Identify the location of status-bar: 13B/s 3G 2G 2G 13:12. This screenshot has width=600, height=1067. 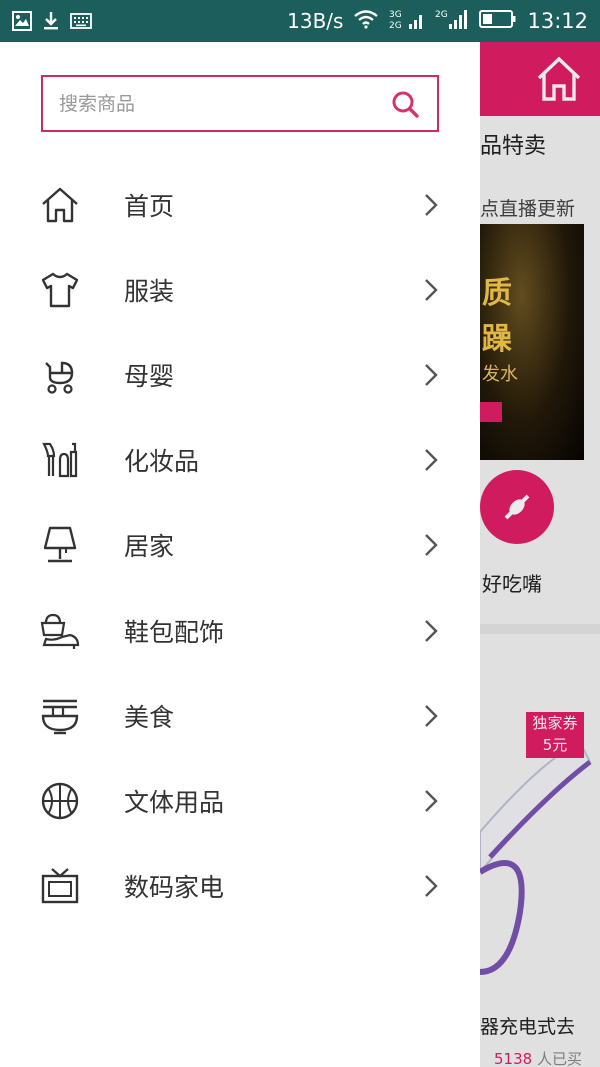
(300, 21).